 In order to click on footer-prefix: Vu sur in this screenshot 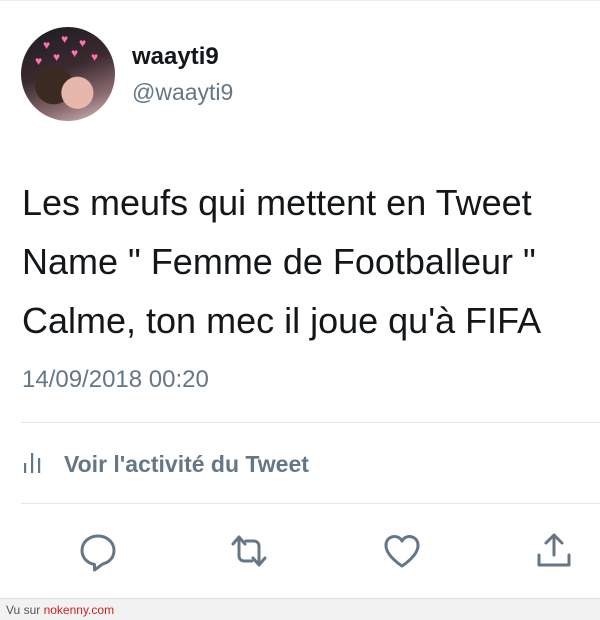, I will do `click(25, 610)`.